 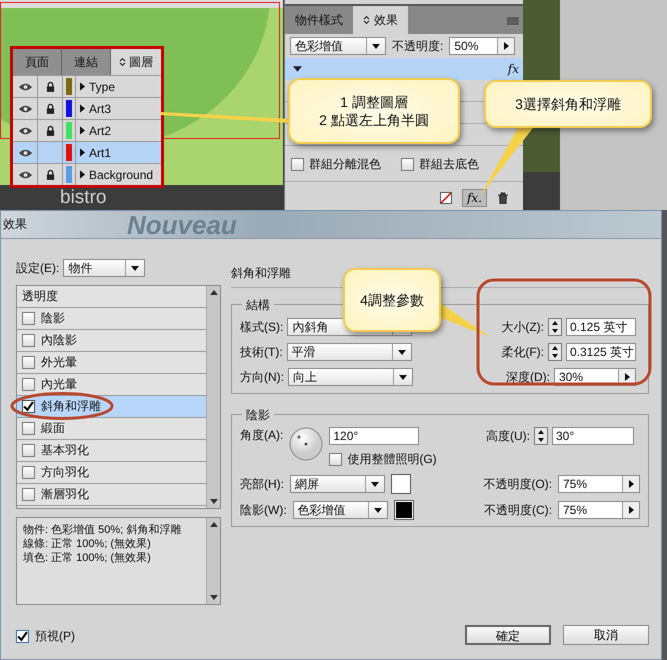 I want to click on effect-row: fx, so click(x=404, y=69).